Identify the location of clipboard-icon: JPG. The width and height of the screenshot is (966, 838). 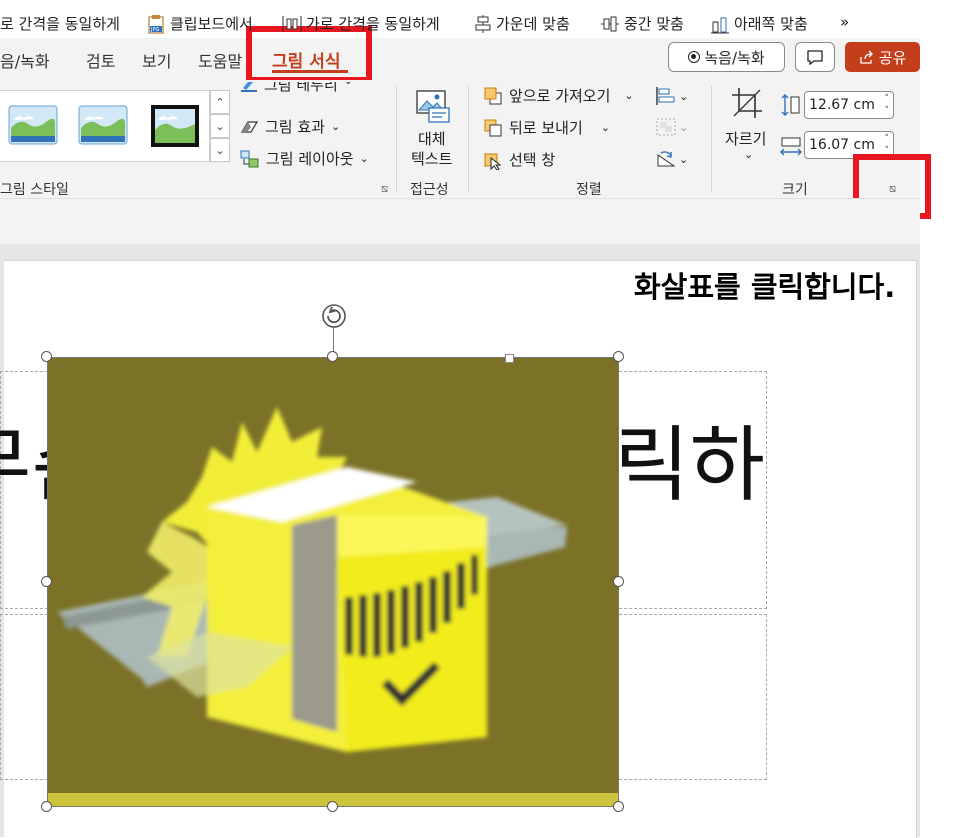
(156, 23).